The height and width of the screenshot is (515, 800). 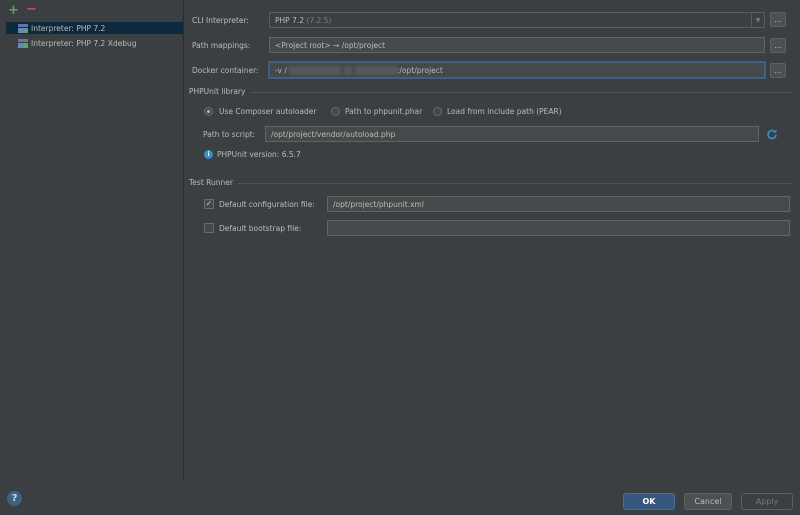 What do you see at coordinates (209, 228) in the screenshot?
I see `default-bootstrap-checkbox` at bounding box center [209, 228].